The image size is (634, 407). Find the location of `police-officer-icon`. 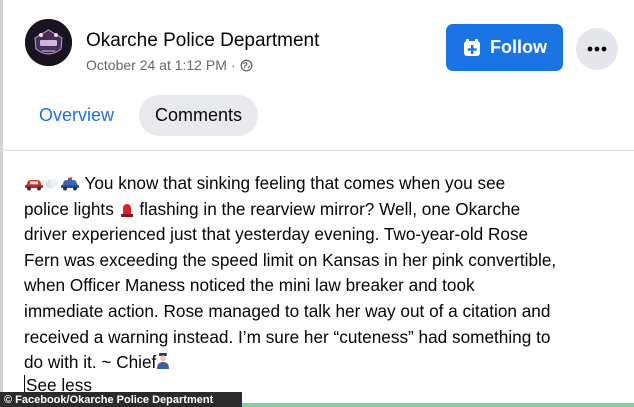

police-officer-icon is located at coordinates (163, 361).